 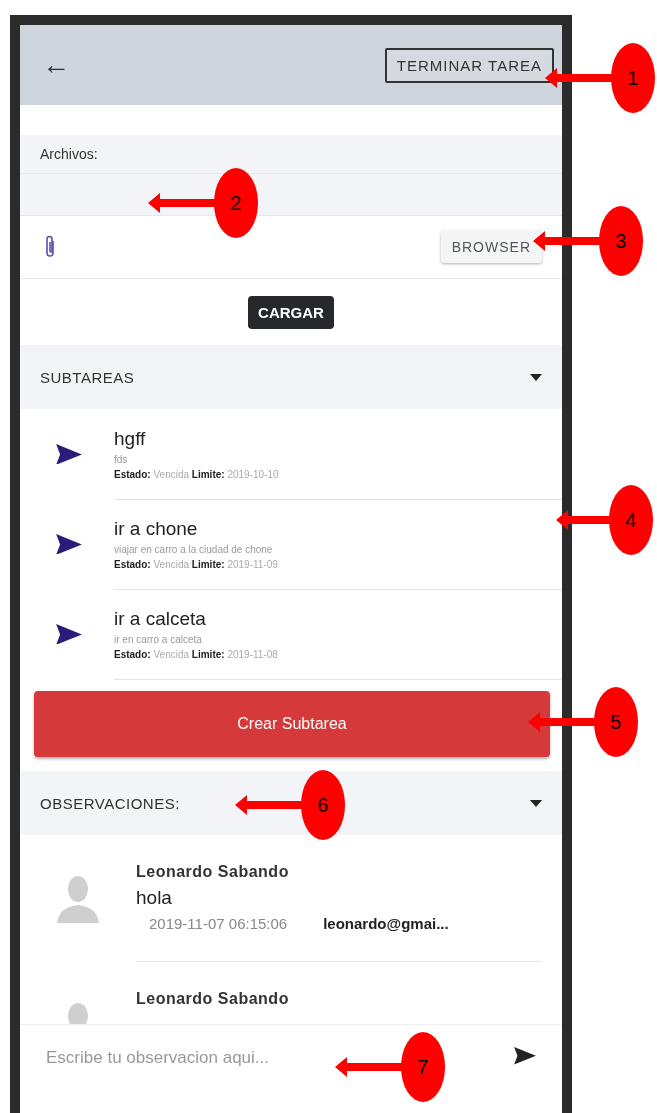 What do you see at coordinates (469, 65) in the screenshot?
I see `finish-task-button: TERMINAR TAREA` at bounding box center [469, 65].